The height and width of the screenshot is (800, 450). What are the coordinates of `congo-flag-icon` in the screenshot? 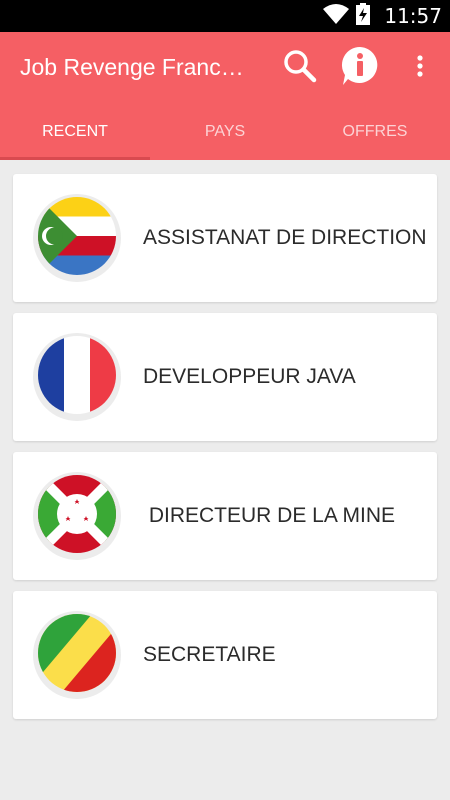 It's located at (77, 655).